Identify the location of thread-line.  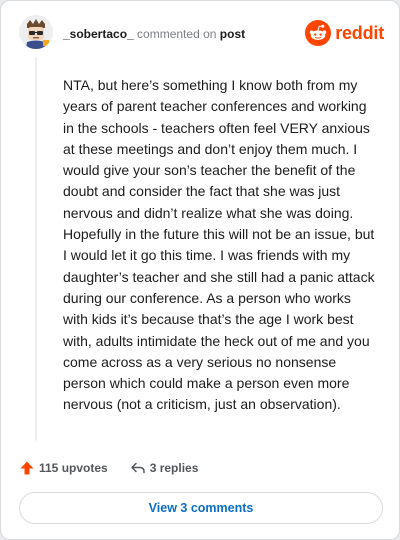
(36, 249).